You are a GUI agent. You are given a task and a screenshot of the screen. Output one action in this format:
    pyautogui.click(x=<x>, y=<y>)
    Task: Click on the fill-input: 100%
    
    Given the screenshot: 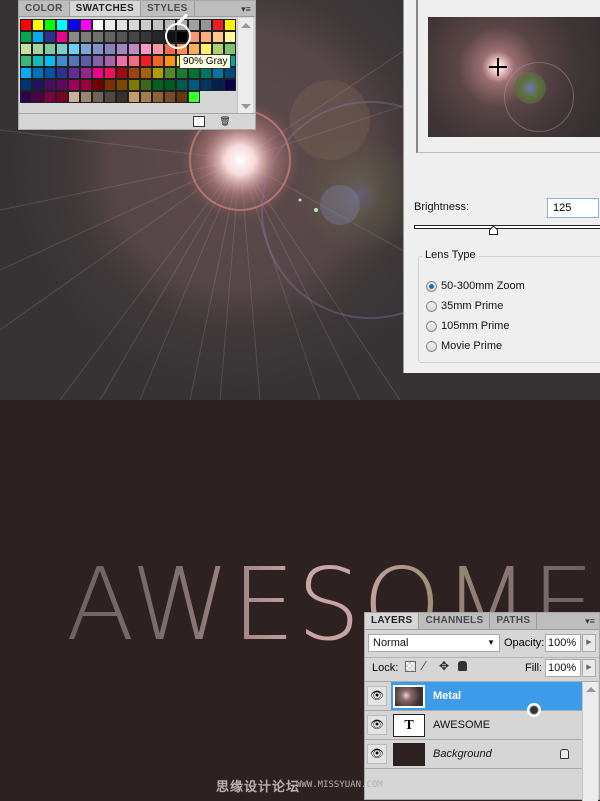 What is the action you would take?
    pyautogui.click(x=563, y=668)
    